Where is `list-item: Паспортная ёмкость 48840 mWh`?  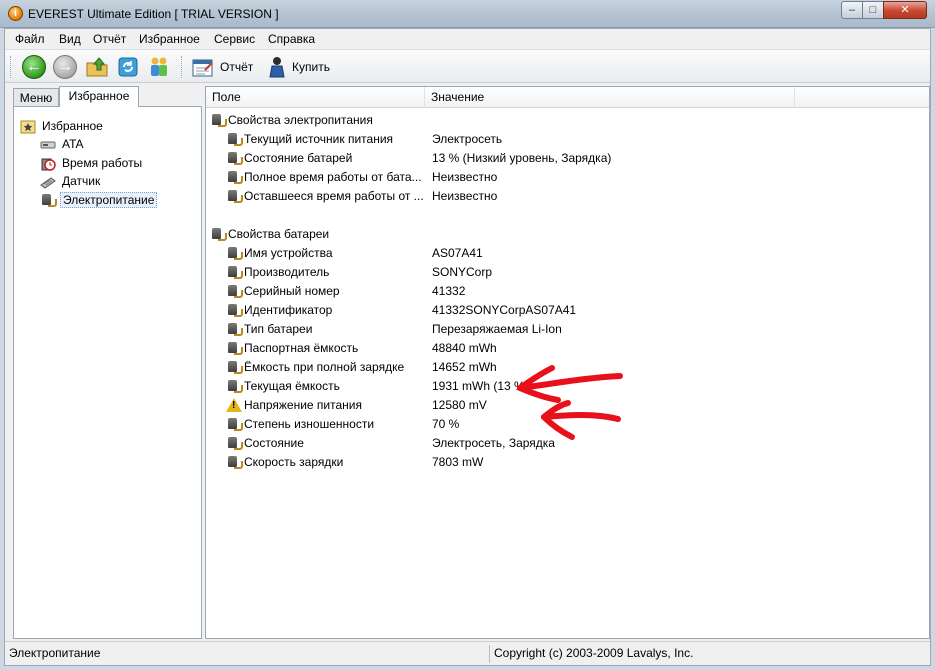 list-item: Паспортная ёмкость 48840 mWh is located at coordinates (567, 347).